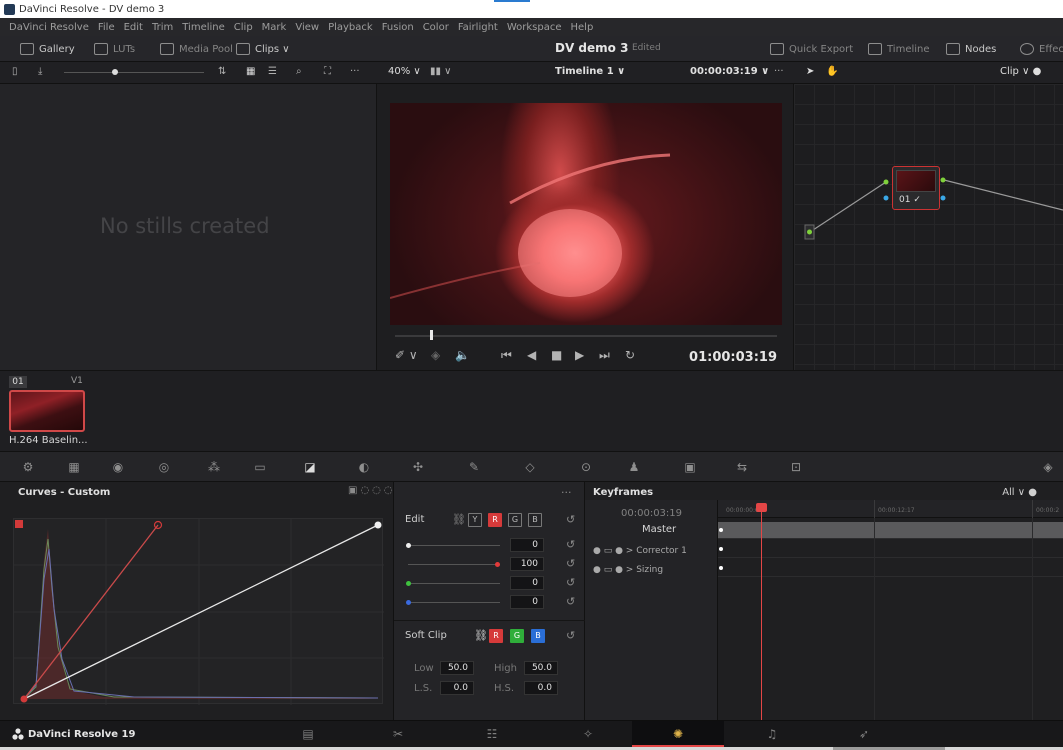 The image size is (1063, 750). I want to click on color-warper-icon: ◐, so click(364, 467).